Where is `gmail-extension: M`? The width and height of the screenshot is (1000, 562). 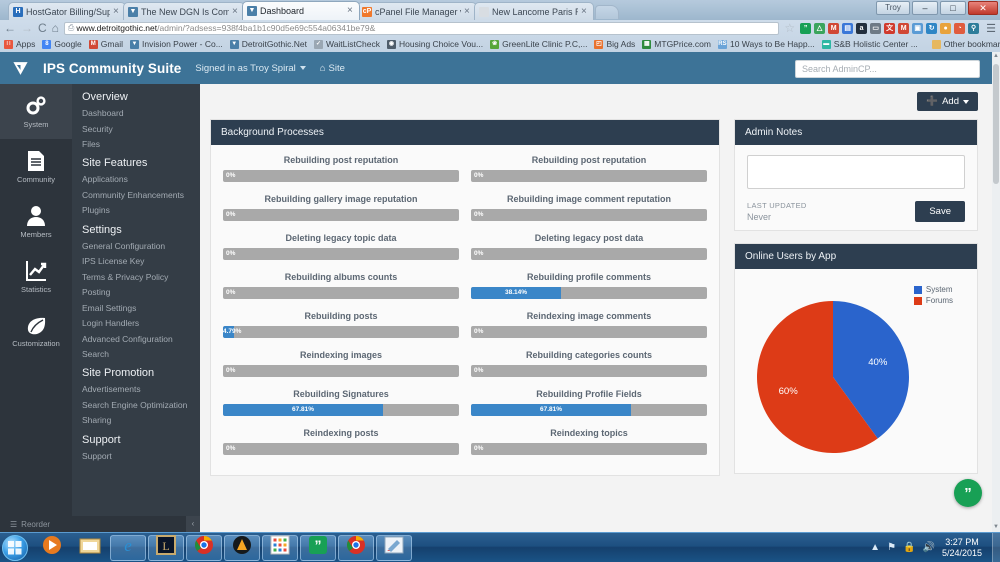 gmail-extension: M is located at coordinates (834, 28).